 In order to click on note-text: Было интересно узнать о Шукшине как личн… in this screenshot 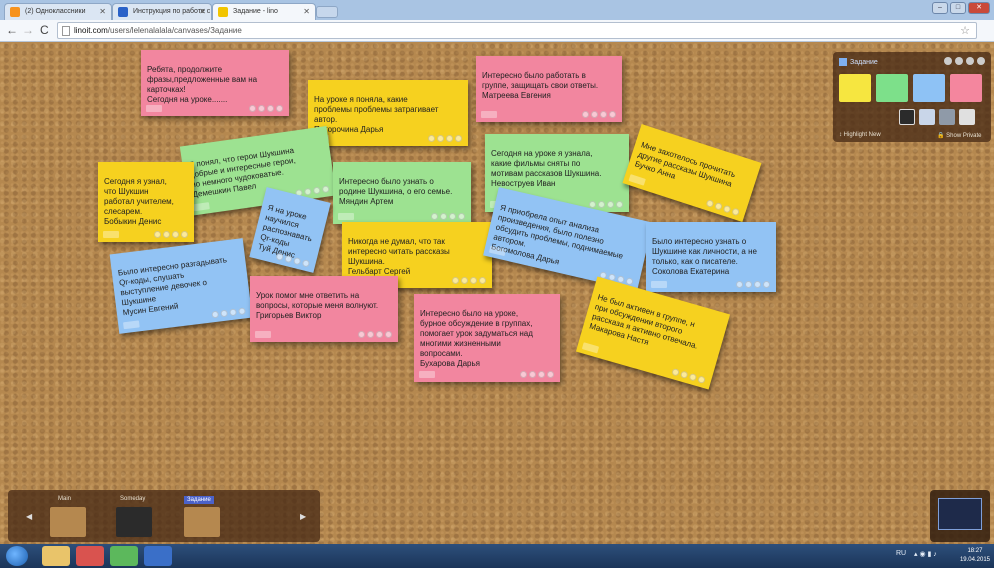, I will do `click(704, 256)`.